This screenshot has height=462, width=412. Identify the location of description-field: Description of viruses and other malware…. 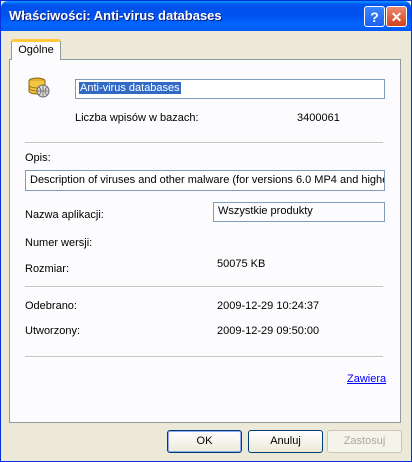
(205, 180).